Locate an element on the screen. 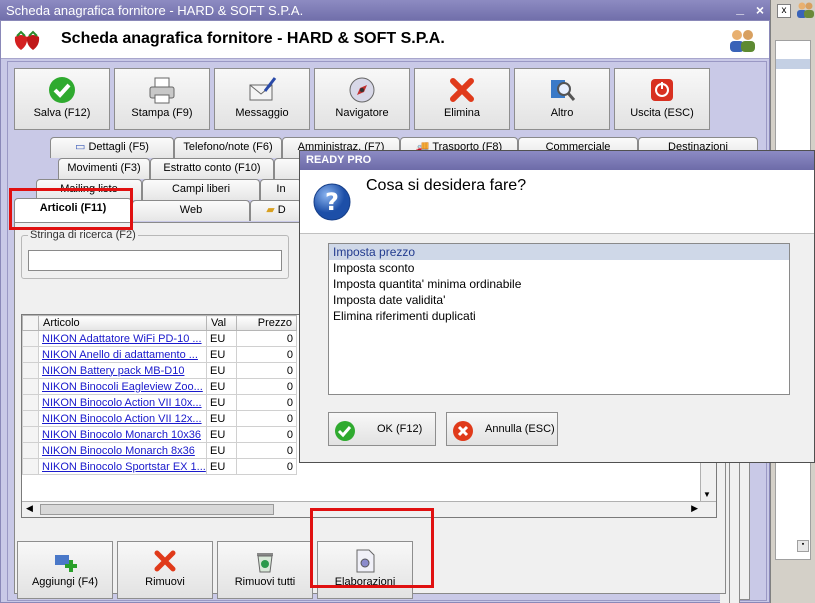 The width and height of the screenshot is (815, 603). message-label: Messaggio is located at coordinates (262, 113).